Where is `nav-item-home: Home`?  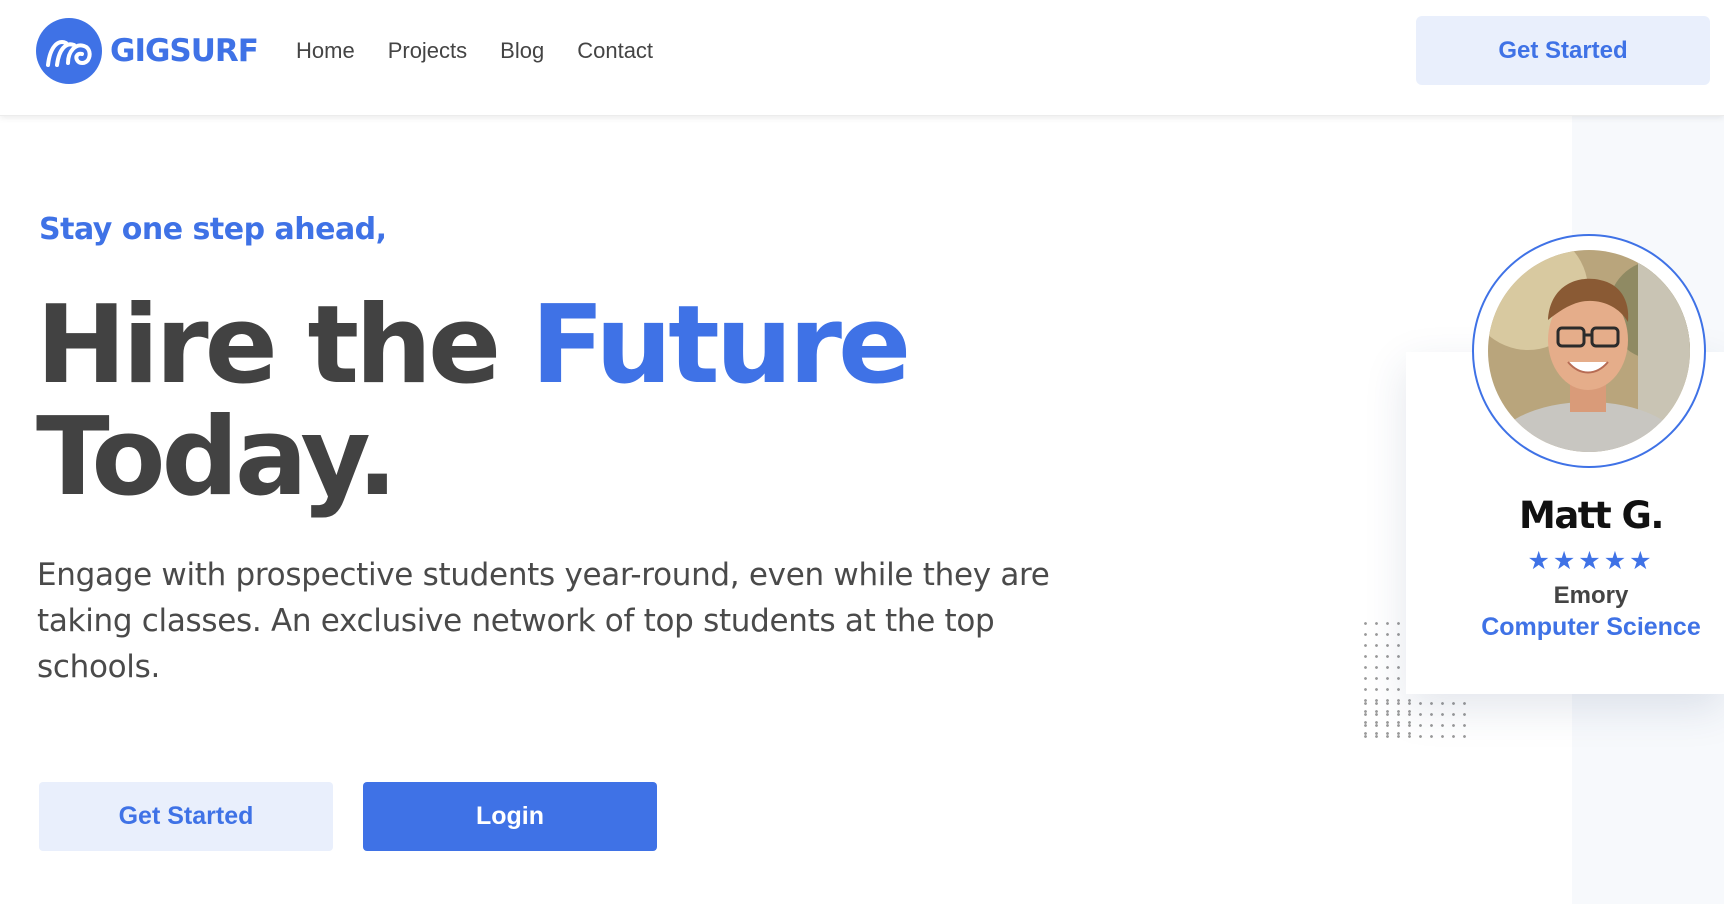
nav-item-home: Home is located at coordinates (325, 51).